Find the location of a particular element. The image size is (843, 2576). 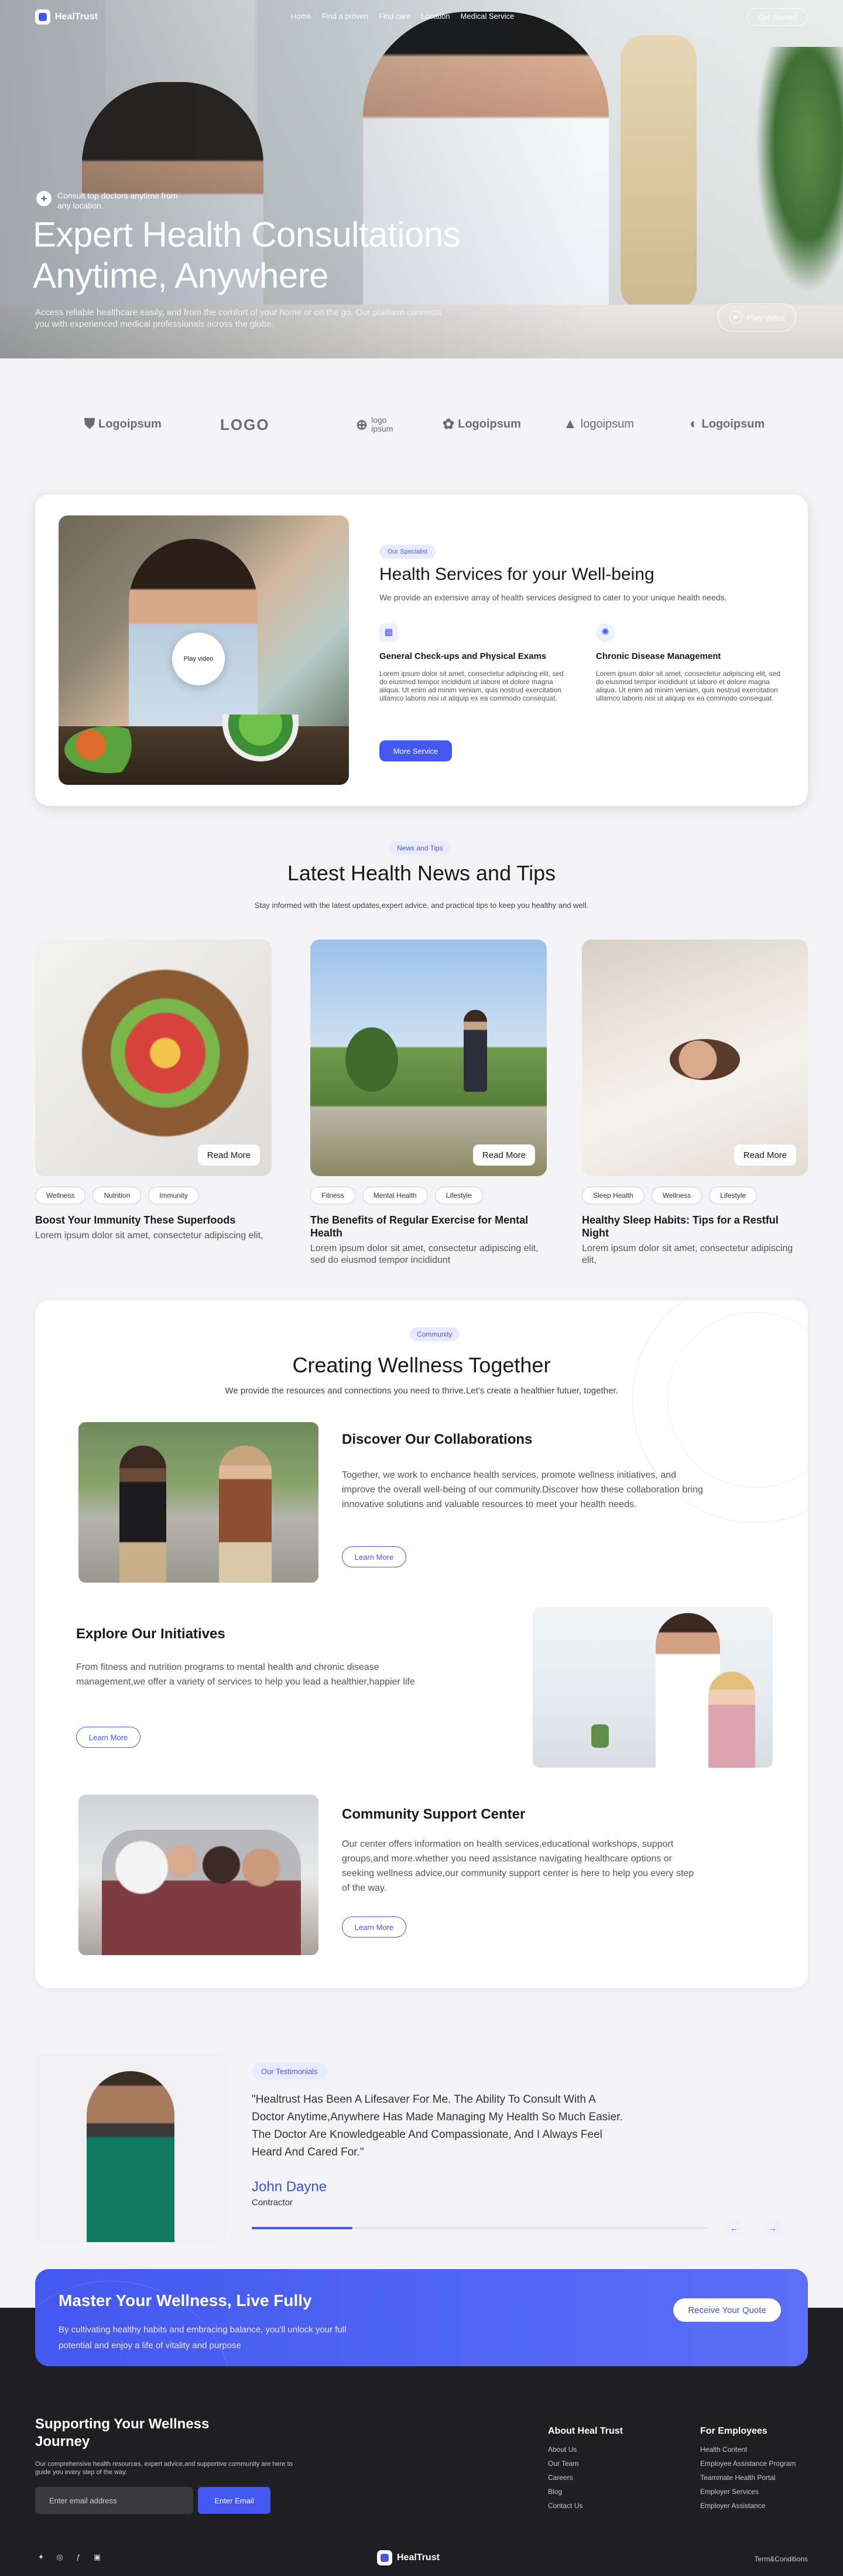

news-tags: Sleep Health Wellness Lifestyle is located at coordinates (695, 1195).